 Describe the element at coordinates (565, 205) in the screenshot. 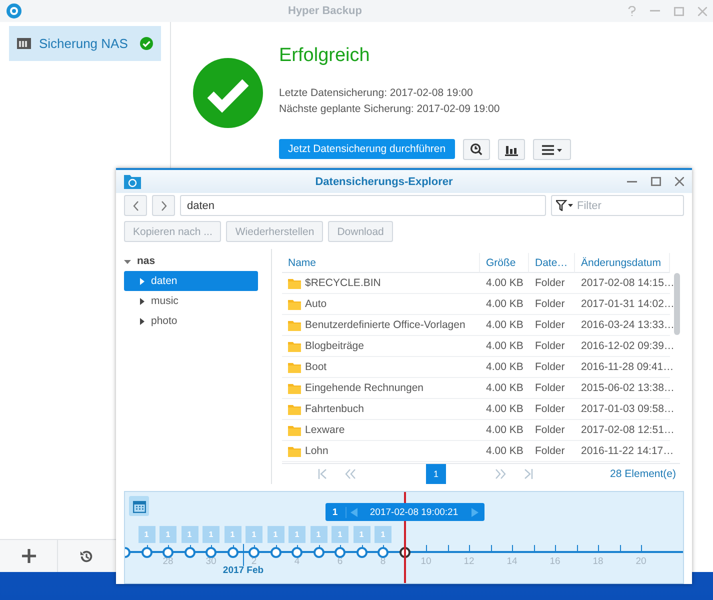

I see `filter-icon` at that location.